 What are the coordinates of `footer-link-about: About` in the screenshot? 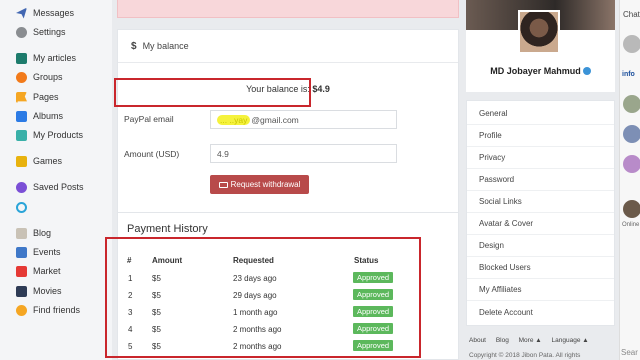 It's located at (477, 340).